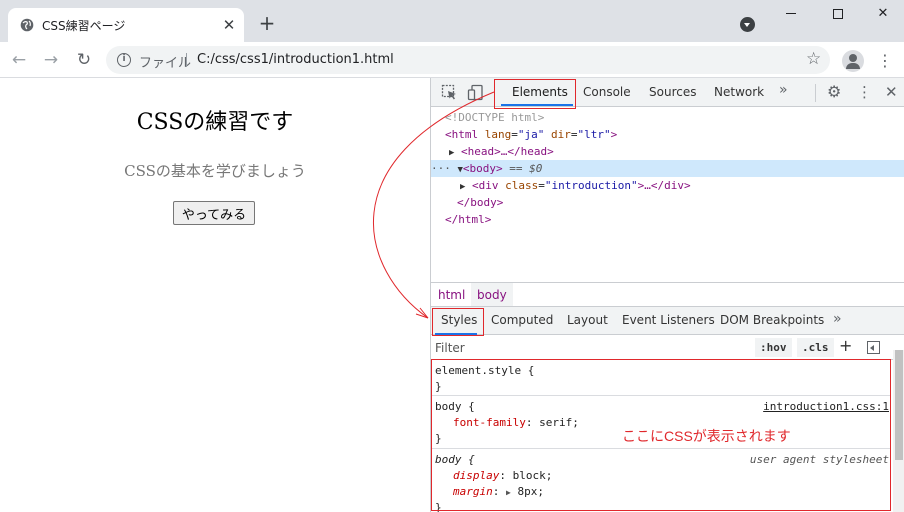 This screenshot has height=512, width=904. Describe the element at coordinates (587, 320) in the screenshot. I see `tab-layout: Layout` at that location.